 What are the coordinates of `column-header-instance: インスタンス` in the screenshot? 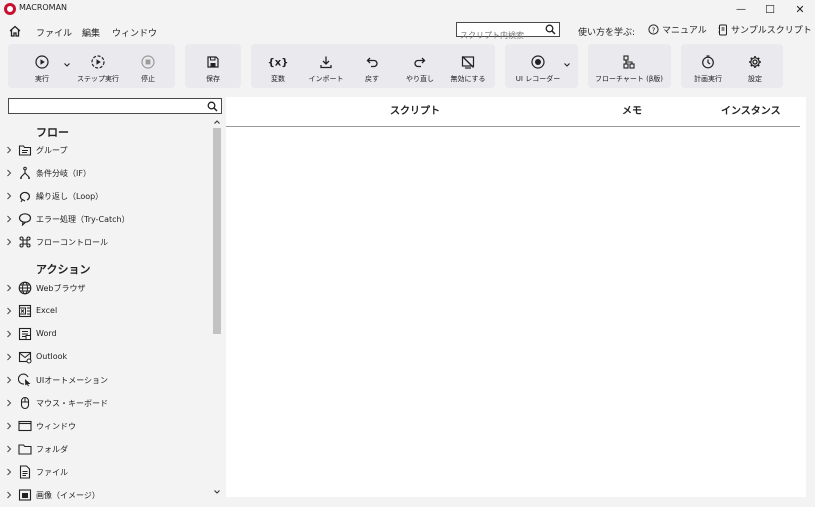 It's located at (751, 109).